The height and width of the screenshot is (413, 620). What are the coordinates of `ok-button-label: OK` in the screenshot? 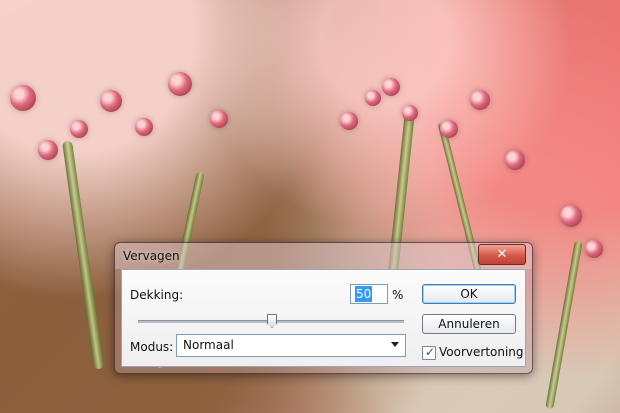 It's located at (469, 294).